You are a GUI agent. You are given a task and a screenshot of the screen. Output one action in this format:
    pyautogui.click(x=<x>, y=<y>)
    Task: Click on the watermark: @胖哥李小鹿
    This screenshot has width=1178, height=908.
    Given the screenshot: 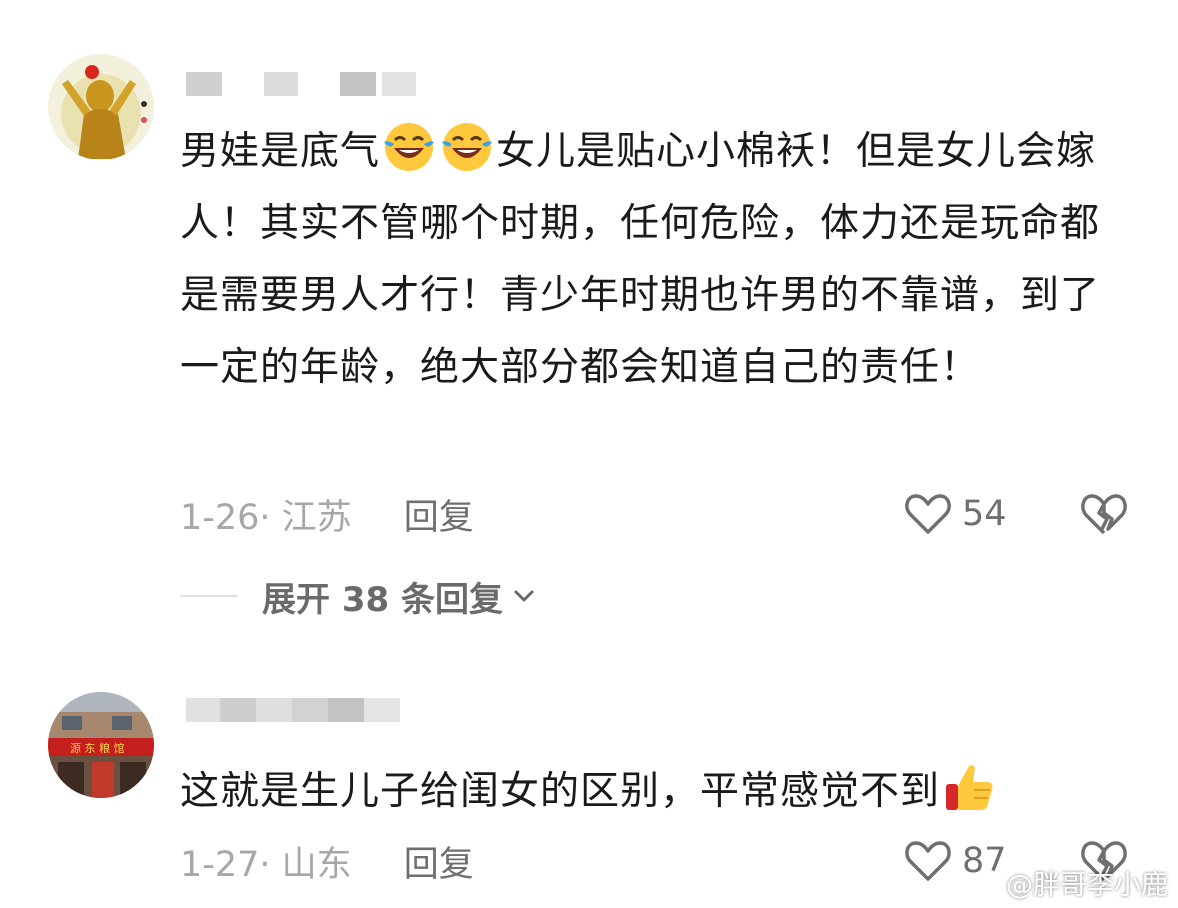 What is the action you would take?
    pyautogui.click(x=1065, y=882)
    